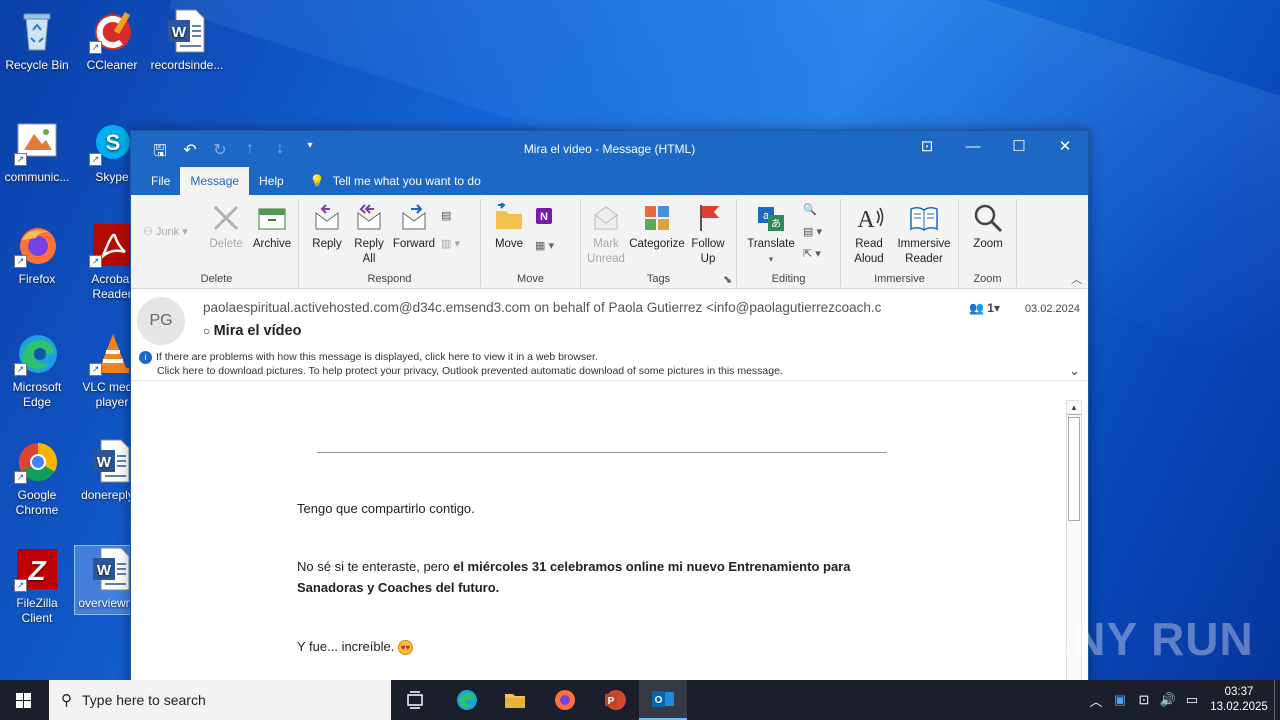 The width and height of the screenshot is (1280, 720). I want to click on svg-text: W, so click(104, 462).